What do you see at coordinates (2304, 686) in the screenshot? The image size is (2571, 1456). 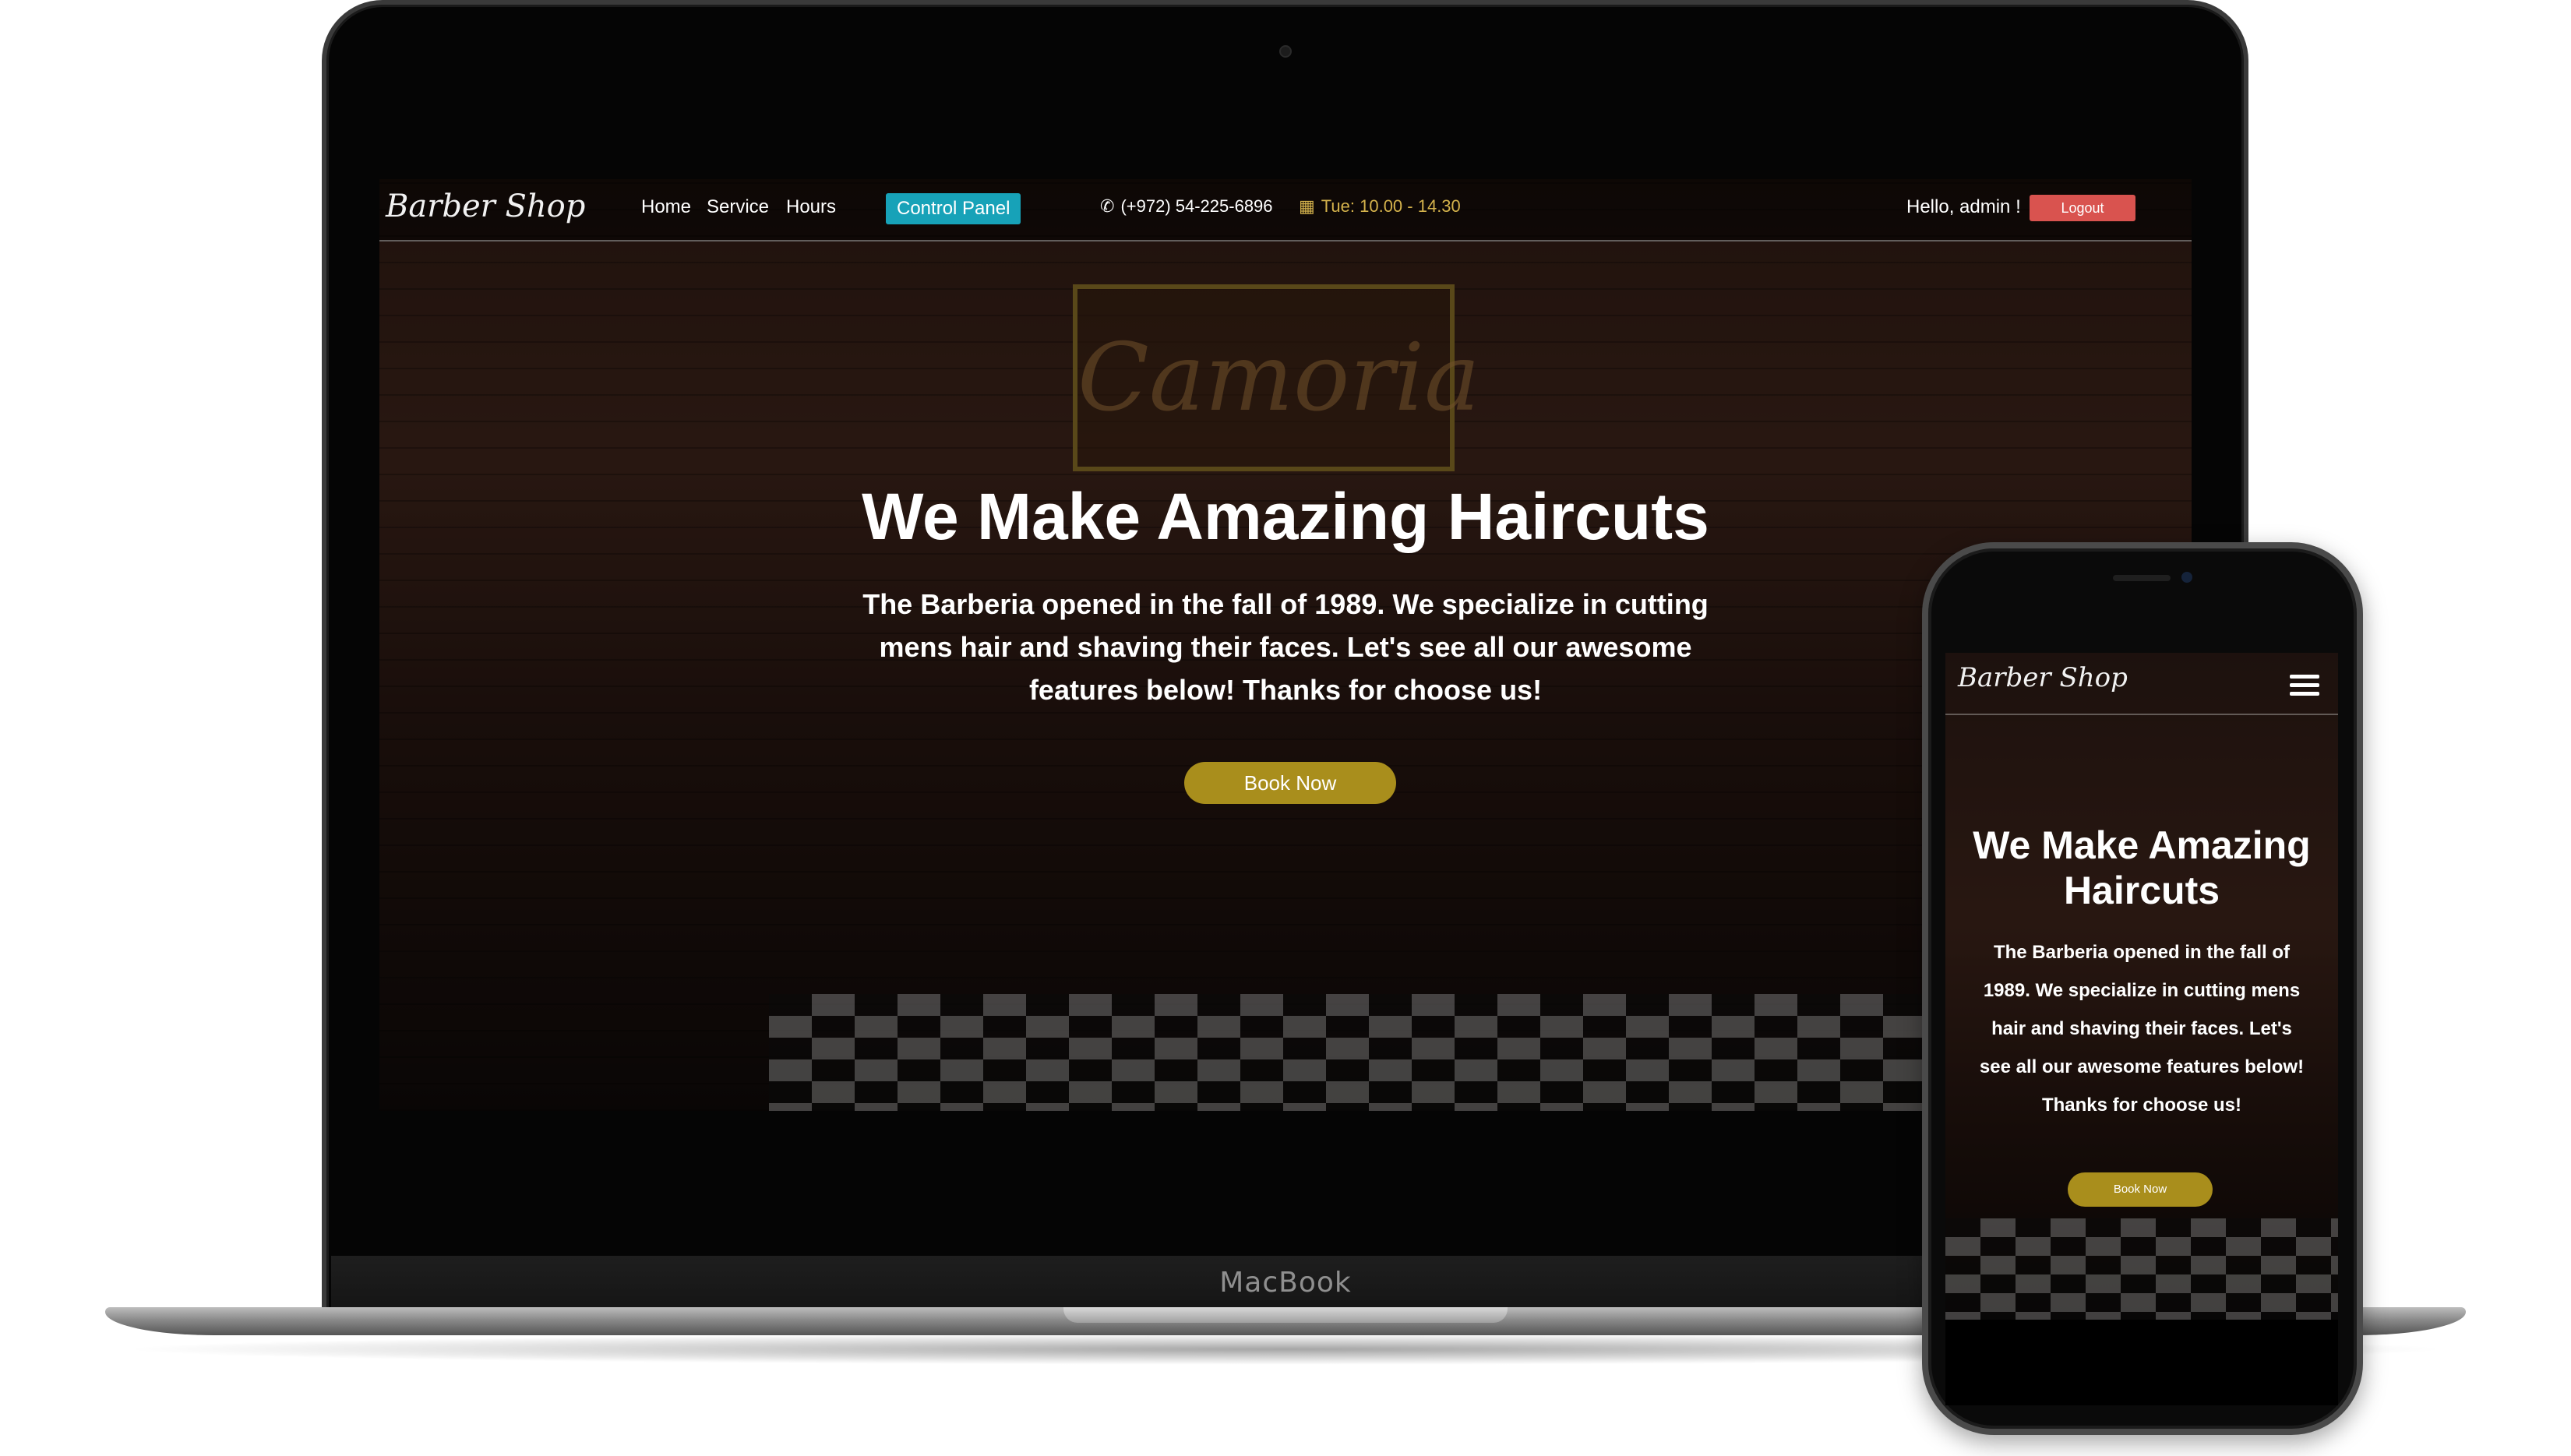 I see `hamburger-menu-icon` at bounding box center [2304, 686].